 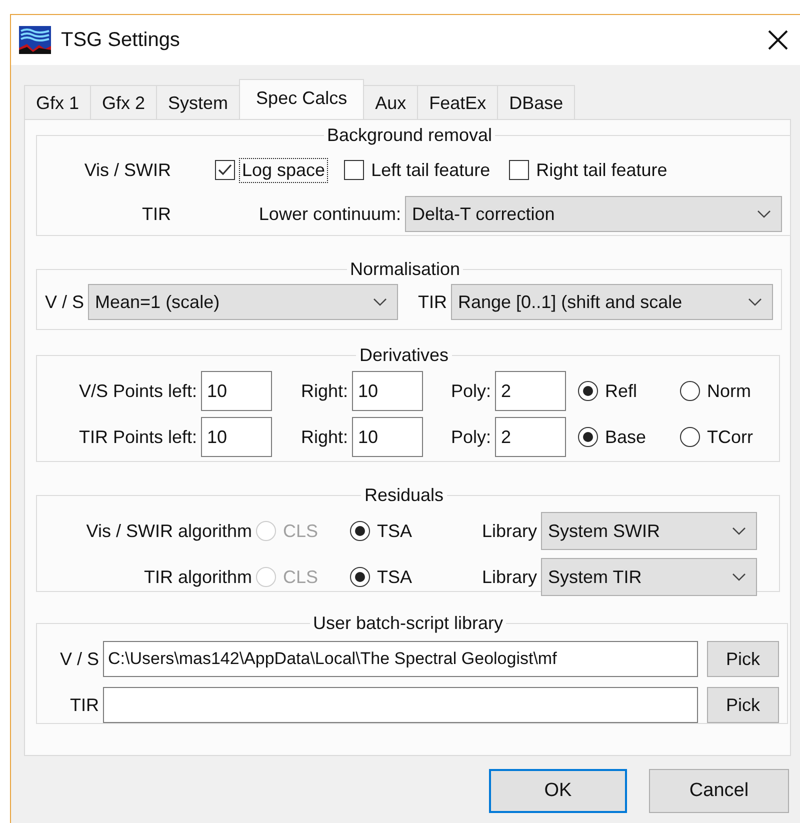 I want to click on path-field: C:\Users\mas142\AppData\Local\The Spectral Geologist\mf, so click(x=400, y=659).